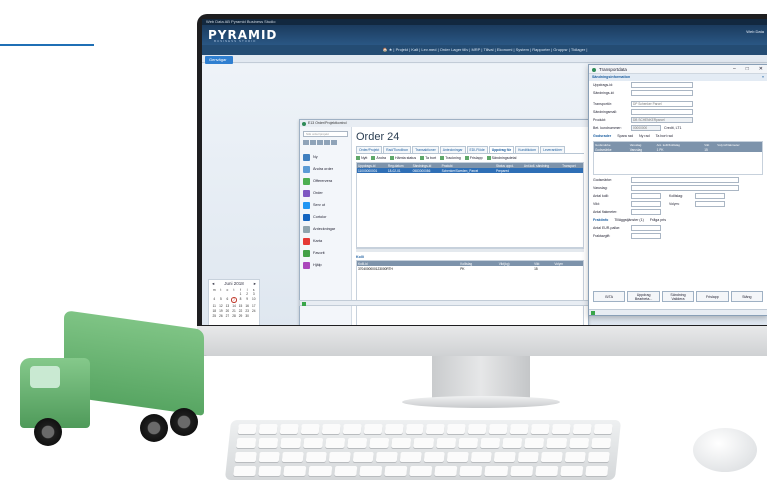 The height and width of the screenshot is (486, 767). What do you see at coordinates (607, 228) in the screenshot?
I see `eur-pallar-label: Antal EUR-pallar:` at bounding box center [607, 228].